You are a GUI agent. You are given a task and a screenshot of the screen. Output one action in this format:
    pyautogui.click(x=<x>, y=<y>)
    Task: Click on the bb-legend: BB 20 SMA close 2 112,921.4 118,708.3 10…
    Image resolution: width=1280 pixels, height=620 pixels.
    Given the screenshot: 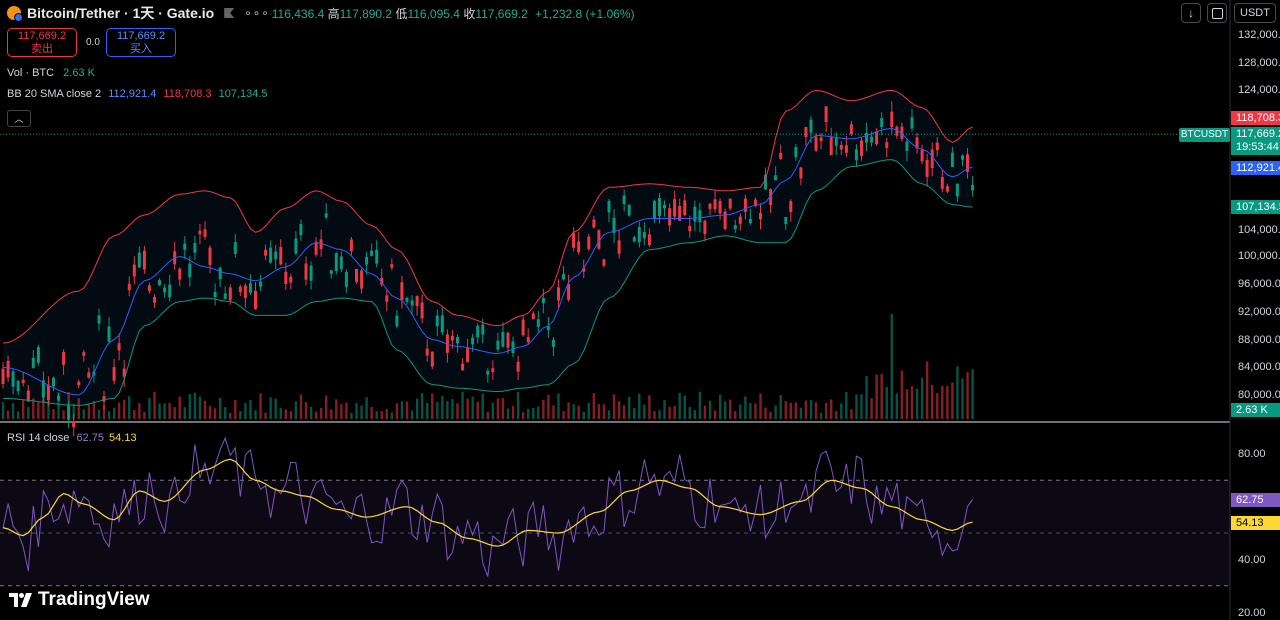 What is the action you would take?
    pyautogui.click(x=137, y=94)
    